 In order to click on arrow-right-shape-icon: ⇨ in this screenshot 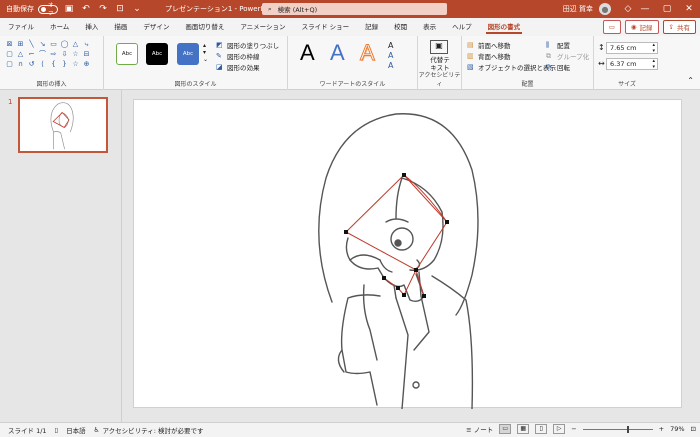, I will do `click(53, 54)`.